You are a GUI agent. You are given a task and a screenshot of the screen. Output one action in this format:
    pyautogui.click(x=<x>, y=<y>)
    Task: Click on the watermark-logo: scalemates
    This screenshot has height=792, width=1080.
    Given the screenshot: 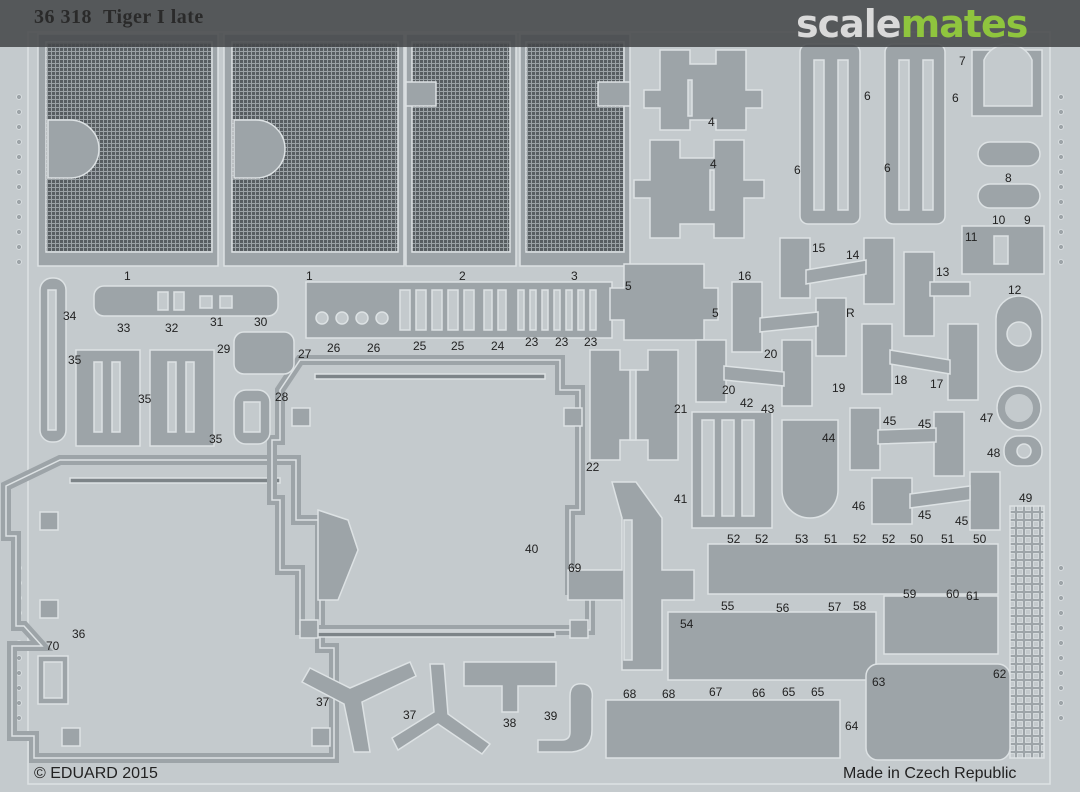 What is the action you would take?
    pyautogui.click(x=912, y=24)
    